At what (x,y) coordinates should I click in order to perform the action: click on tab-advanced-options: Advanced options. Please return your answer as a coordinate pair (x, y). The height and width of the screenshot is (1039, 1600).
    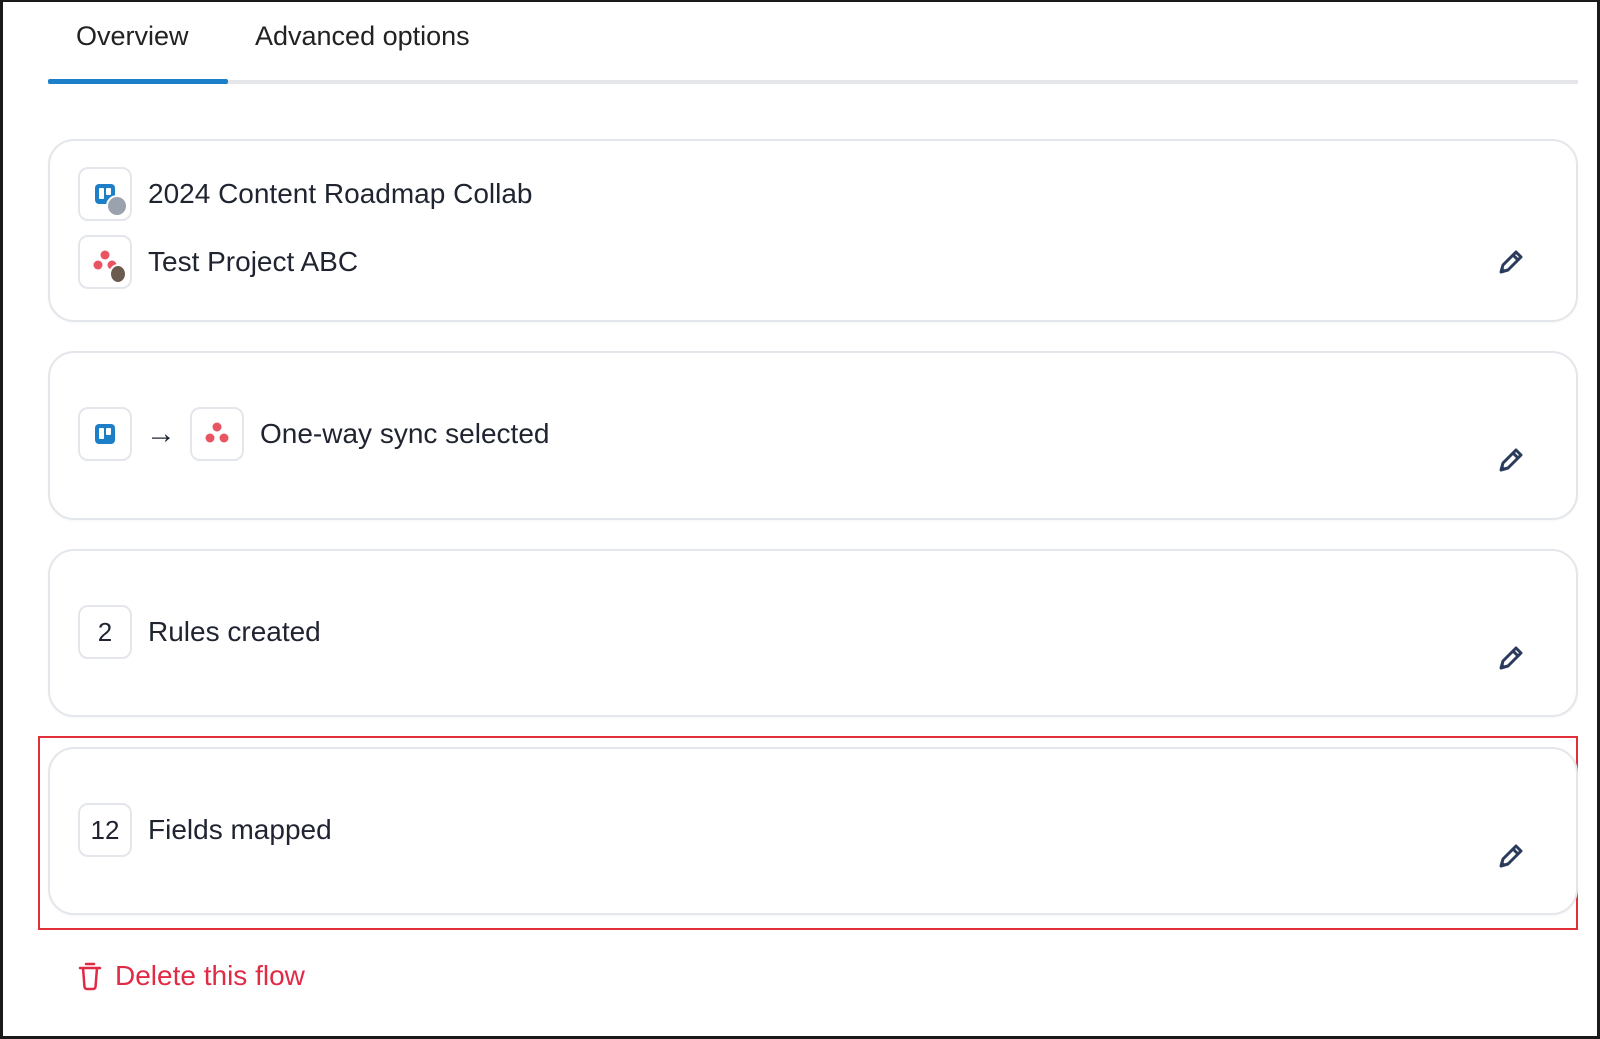
    Looking at the image, I should click on (362, 36).